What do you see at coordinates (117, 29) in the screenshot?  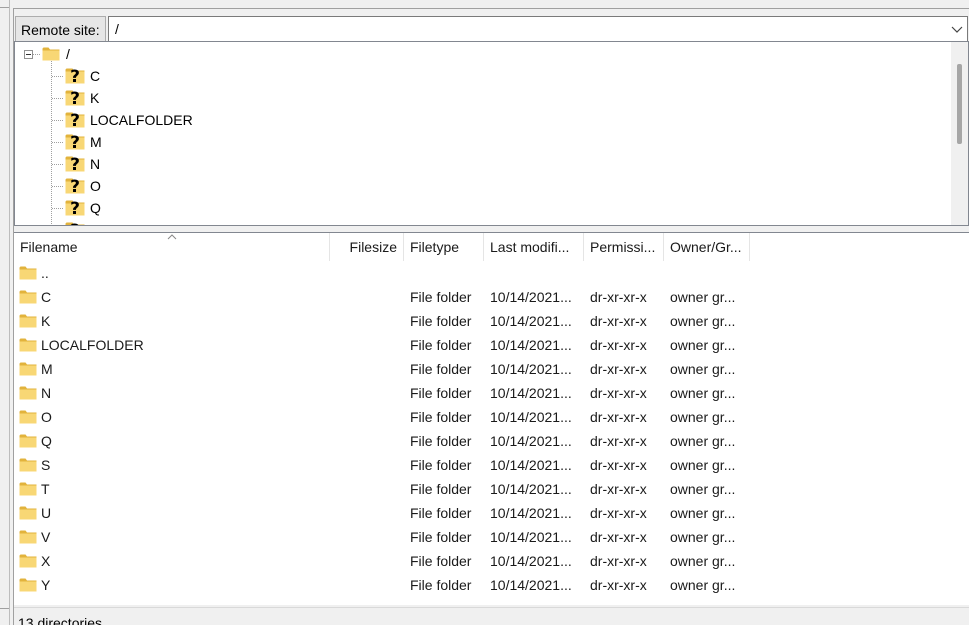 I see `remote-path-value: /` at bounding box center [117, 29].